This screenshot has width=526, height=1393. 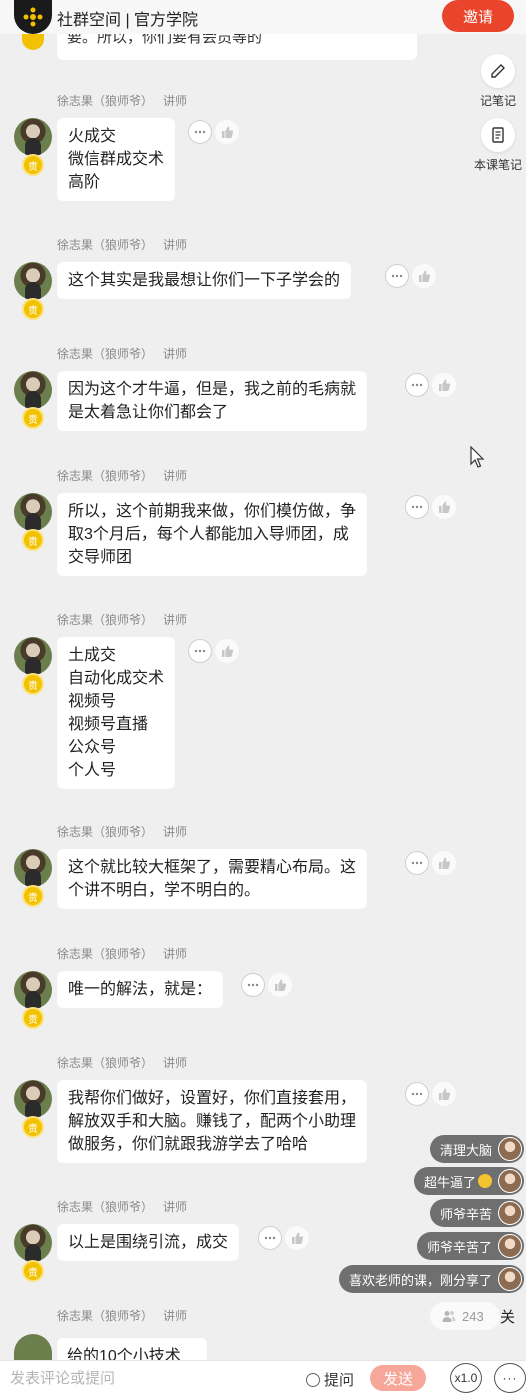 I want to click on partial-badge, so click(x=33, y=42).